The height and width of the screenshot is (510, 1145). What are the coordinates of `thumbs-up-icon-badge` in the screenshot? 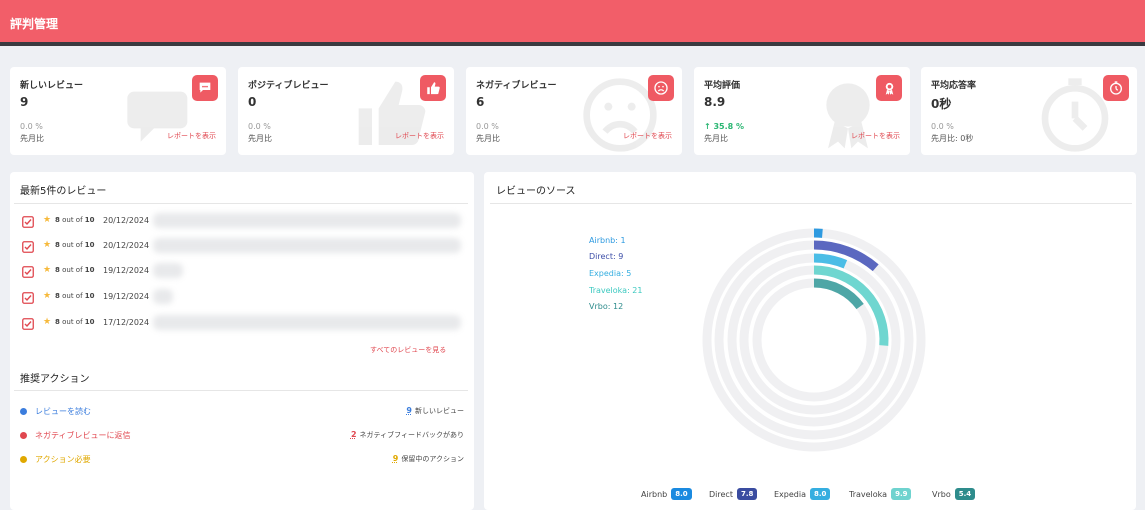 It's located at (433, 88).